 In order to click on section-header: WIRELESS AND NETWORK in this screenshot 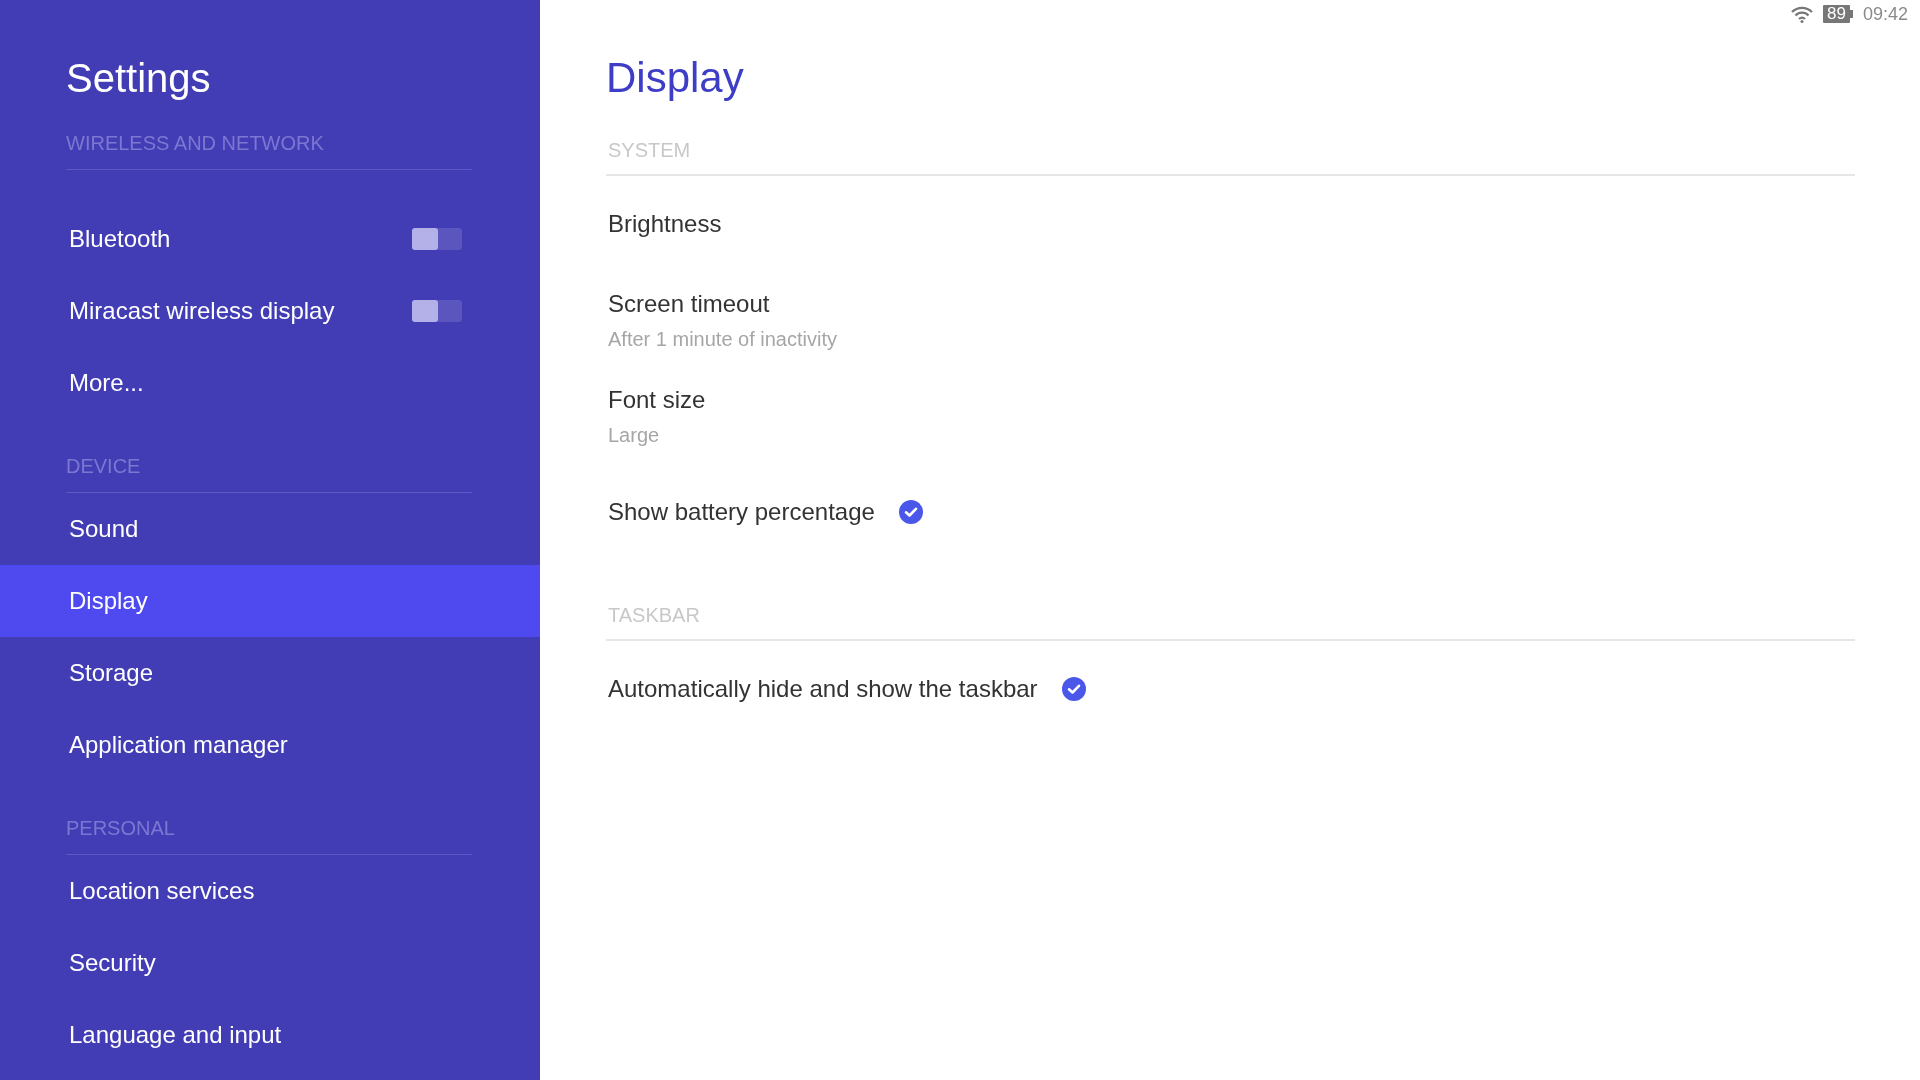, I will do `click(269, 150)`.